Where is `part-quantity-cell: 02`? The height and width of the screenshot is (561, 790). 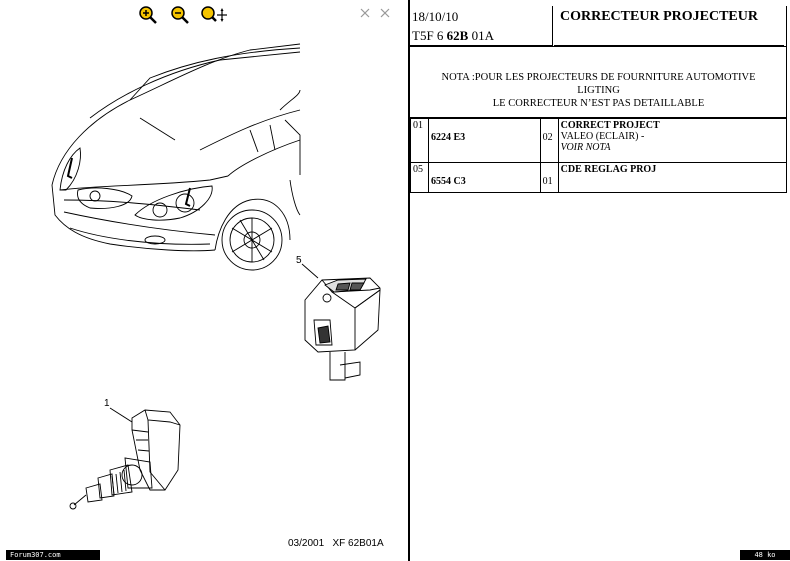
part-quantity-cell: 02 is located at coordinates (549, 140).